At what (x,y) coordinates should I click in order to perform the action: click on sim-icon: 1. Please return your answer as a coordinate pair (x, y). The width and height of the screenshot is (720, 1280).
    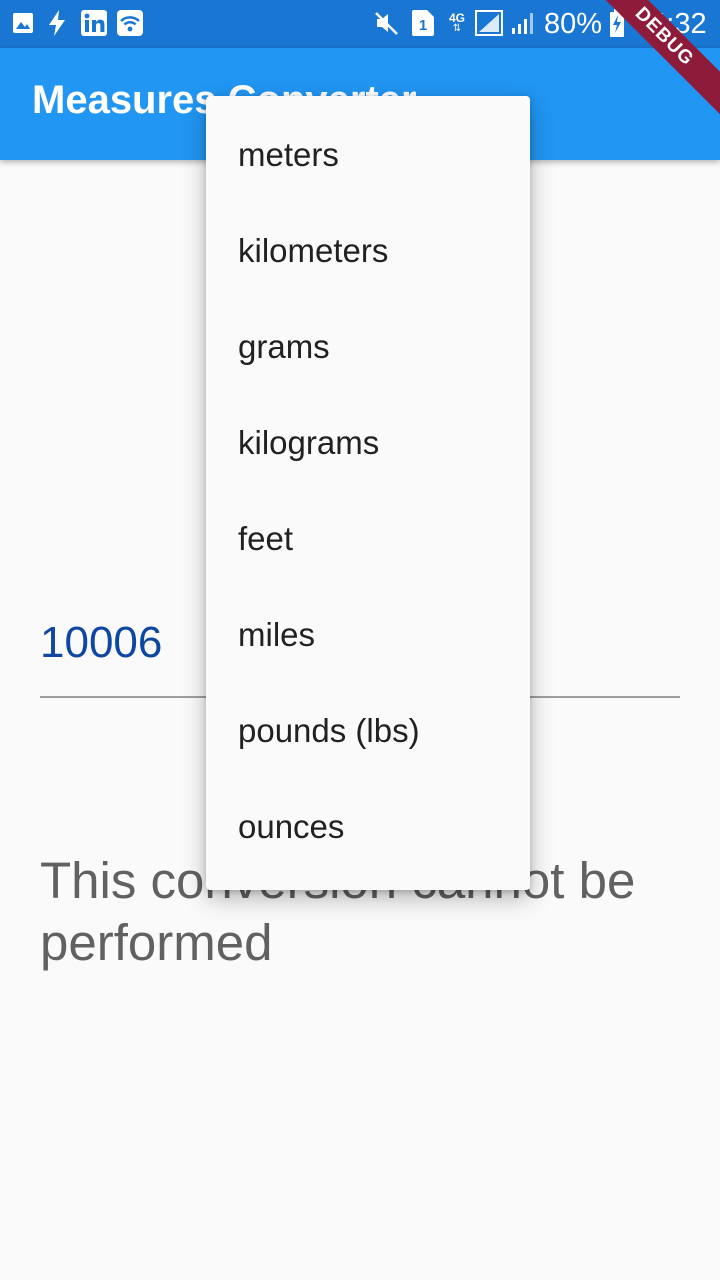
    Looking at the image, I should click on (423, 23).